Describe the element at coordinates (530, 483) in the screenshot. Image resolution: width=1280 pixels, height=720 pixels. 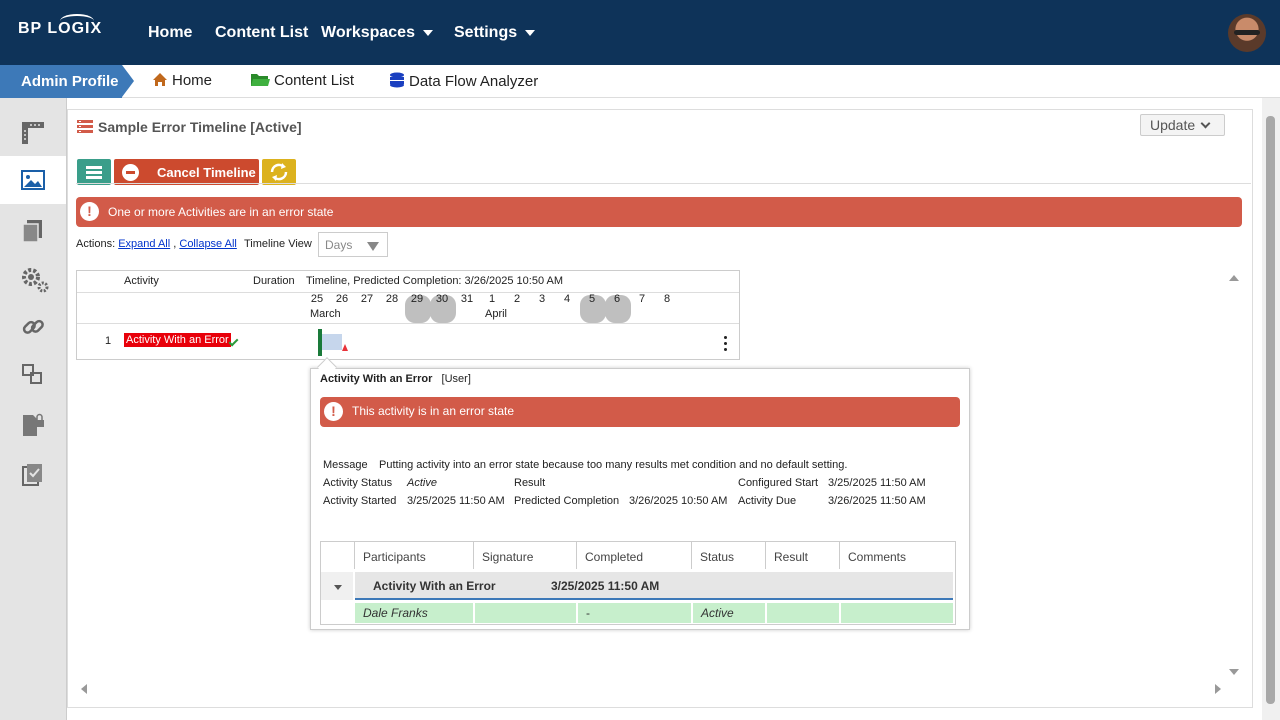
I see `result-label: Result` at that location.